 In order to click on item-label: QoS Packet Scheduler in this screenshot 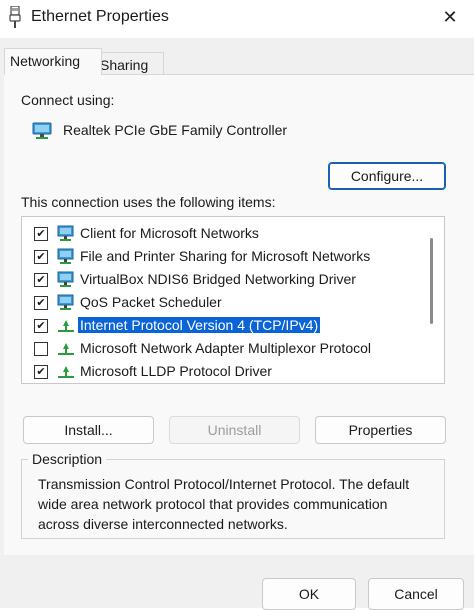, I will do `click(151, 302)`.